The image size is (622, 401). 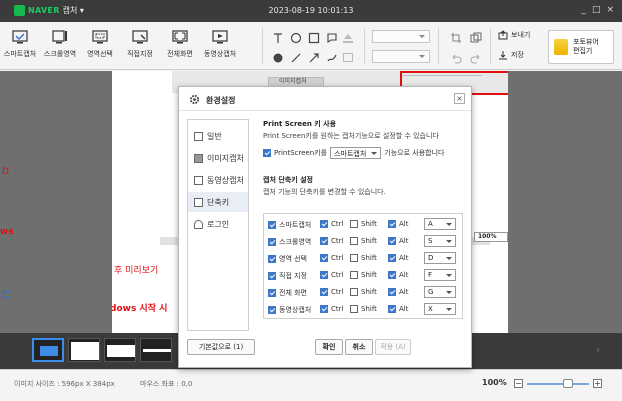 What do you see at coordinates (517, 55) in the screenshot?
I see `save-label: 저장` at bounding box center [517, 55].